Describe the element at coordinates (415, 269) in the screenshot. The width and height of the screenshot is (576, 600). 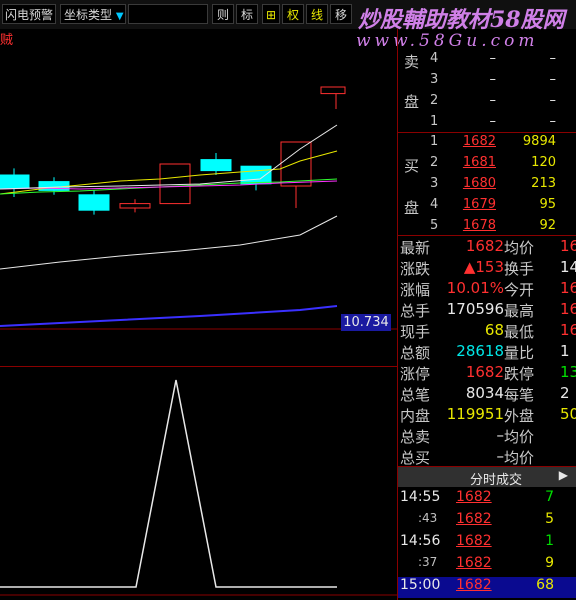
I see `quote-label: 涨跌` at that location.